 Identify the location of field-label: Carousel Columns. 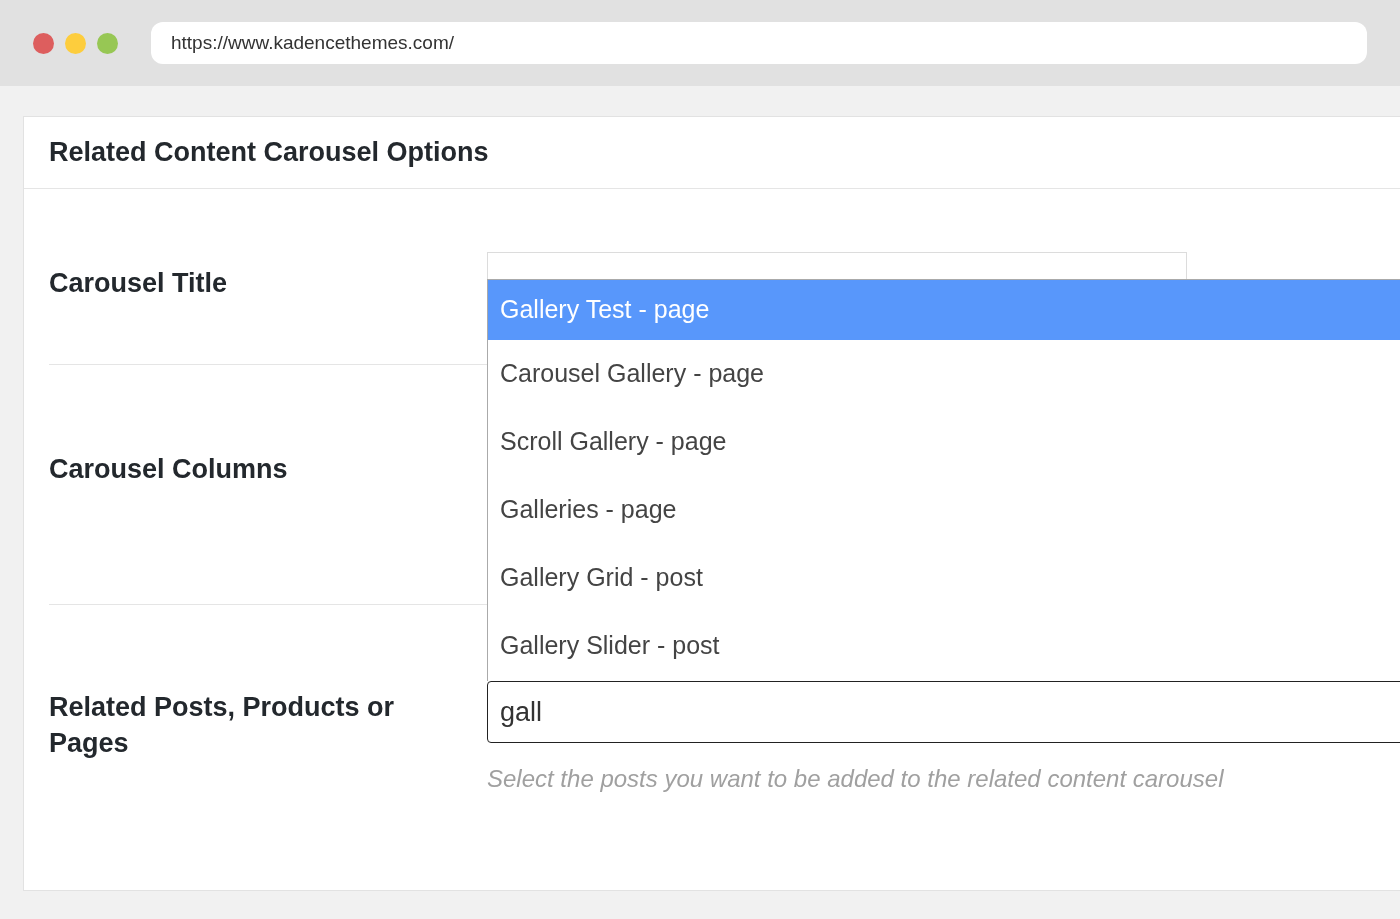
(169, 469).